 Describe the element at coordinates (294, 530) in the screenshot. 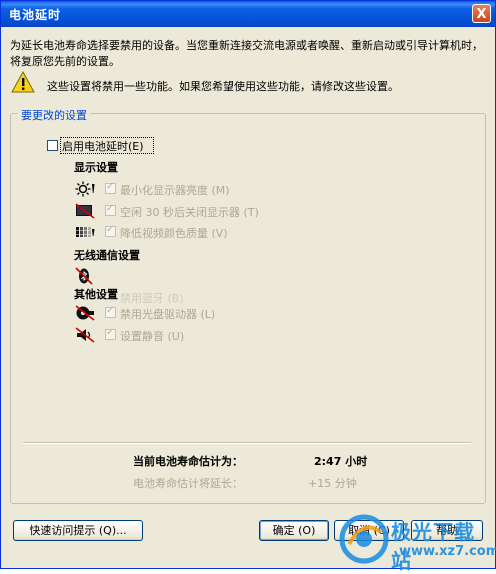

I see `ok-button: 确定 (O)` at that location.